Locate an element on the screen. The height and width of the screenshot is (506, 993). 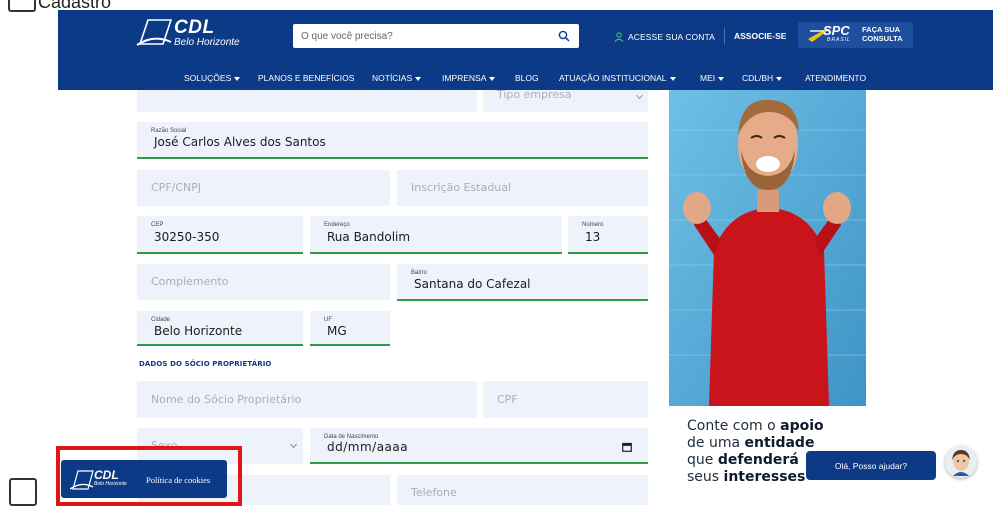
chat-avatar is located at coordinates (961, 462).